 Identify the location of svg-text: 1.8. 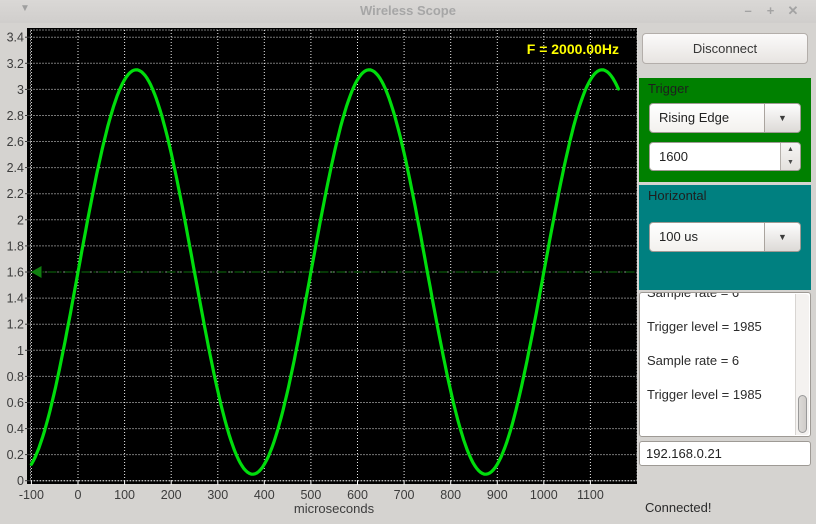
(15, 246).